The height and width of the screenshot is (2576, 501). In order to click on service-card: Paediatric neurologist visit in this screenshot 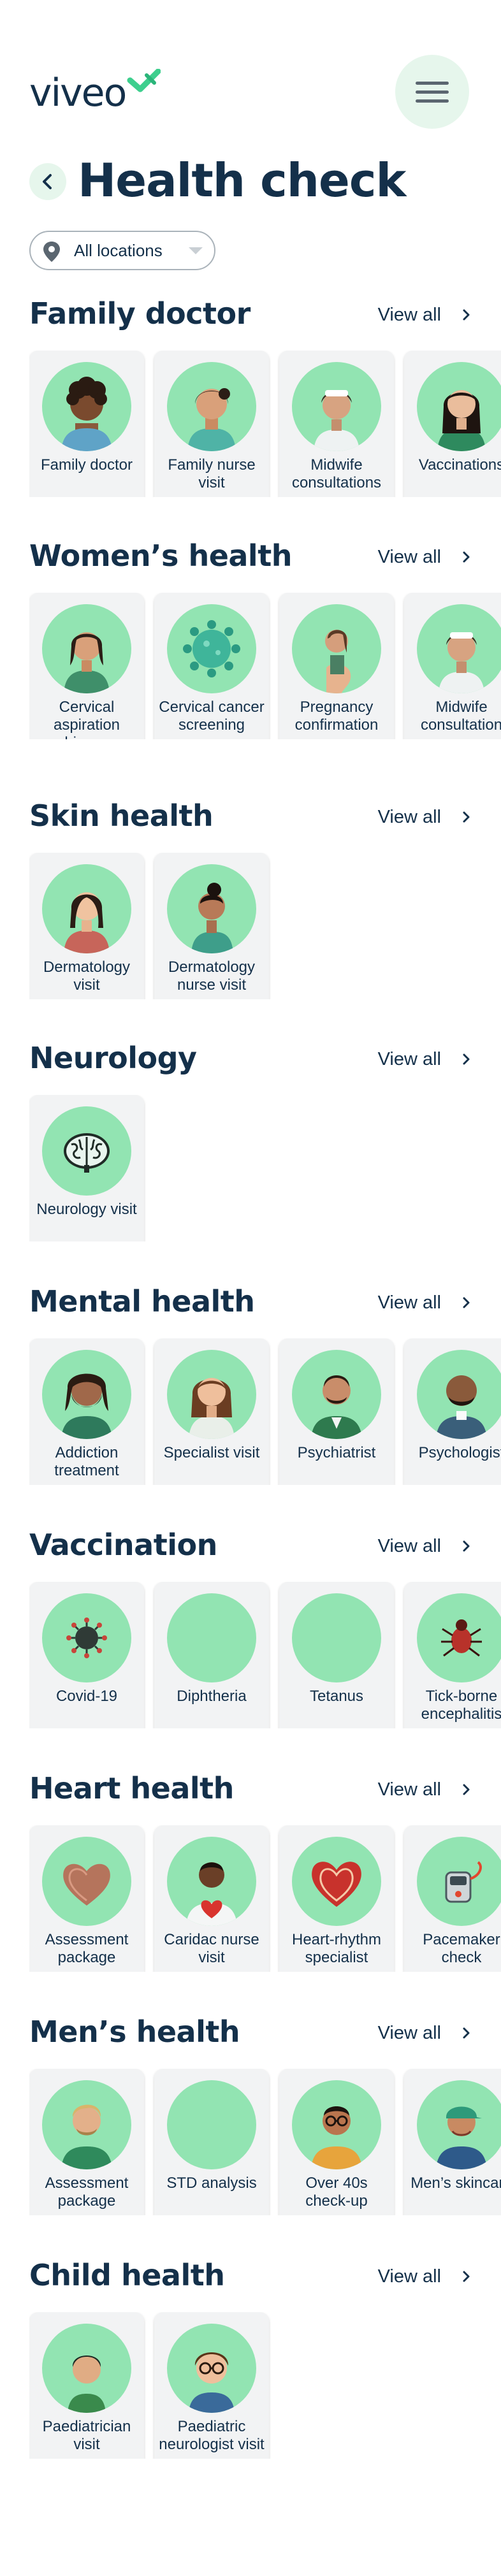, I will do `click(211, 2385)`.